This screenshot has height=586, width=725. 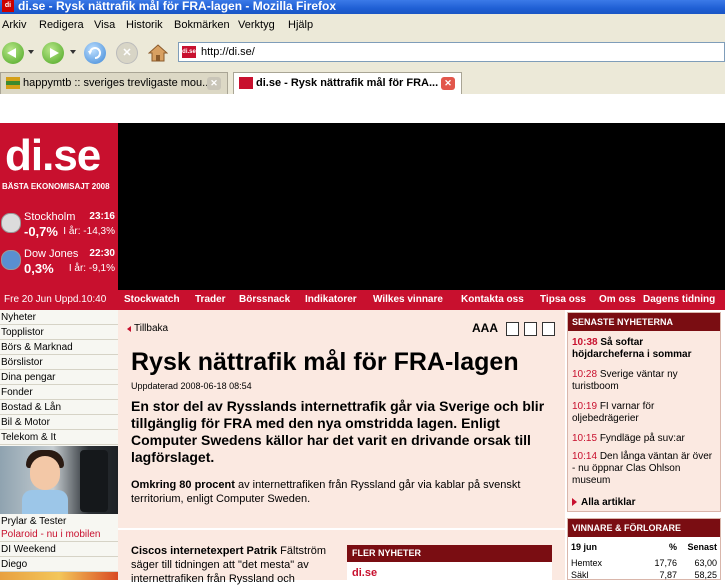 What do you see at coordinates (645, 564) in the screenshot?
I see `table-row: Hemtex 17,76 63,00` at bounding box center [645, 564].